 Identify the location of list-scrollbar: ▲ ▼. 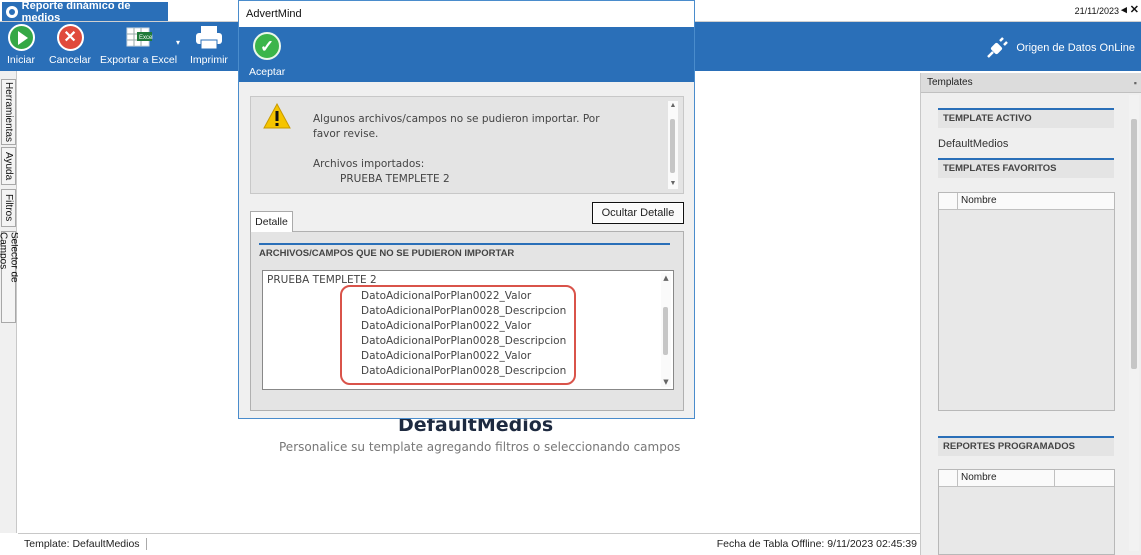
(666, 330).